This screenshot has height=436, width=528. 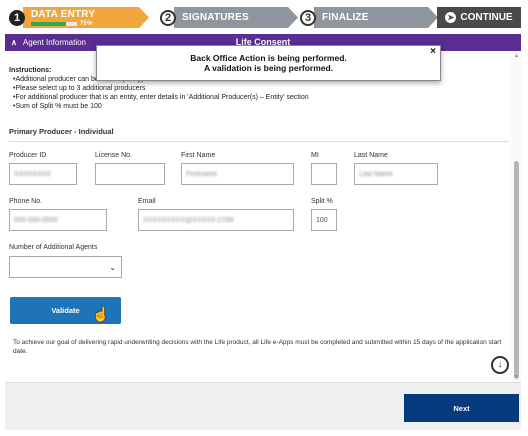 I want to click on step-finalize: 3 FINALIZE, so click(x=369, y=17).